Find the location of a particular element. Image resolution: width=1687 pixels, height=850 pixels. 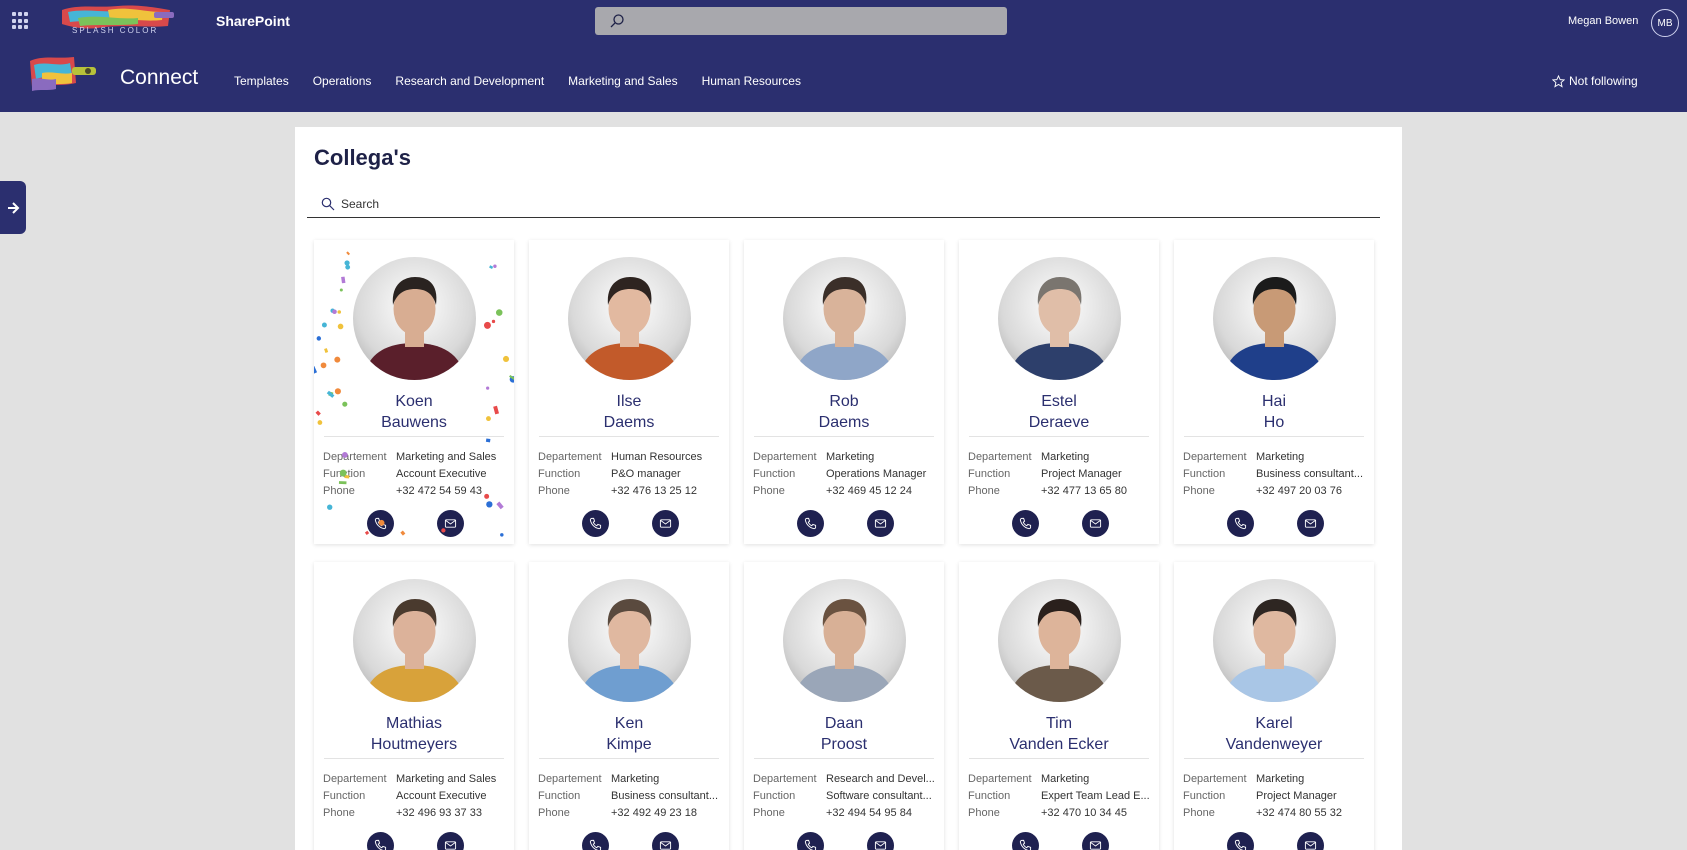

phone-value: +32 470 10 34 45 is located at coordinates (1084, 813).